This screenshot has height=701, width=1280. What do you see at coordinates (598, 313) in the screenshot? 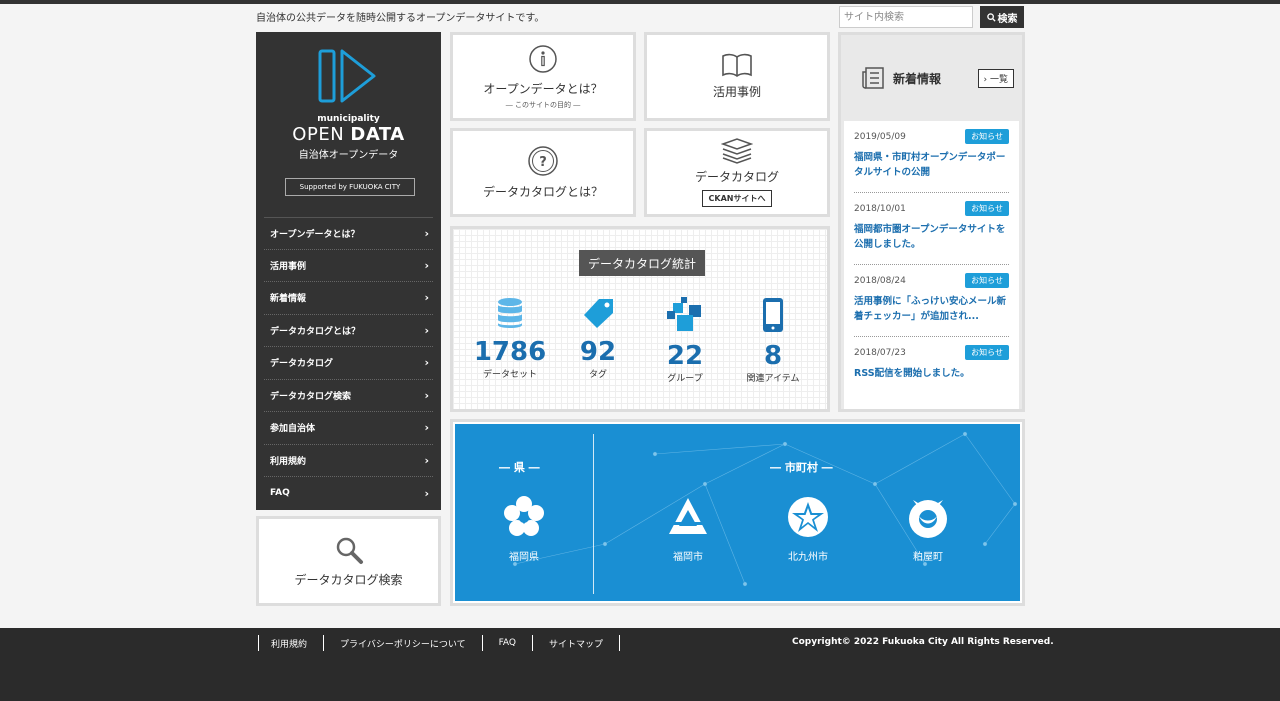
I see `tag-icon` at bounding box center [598, 313].